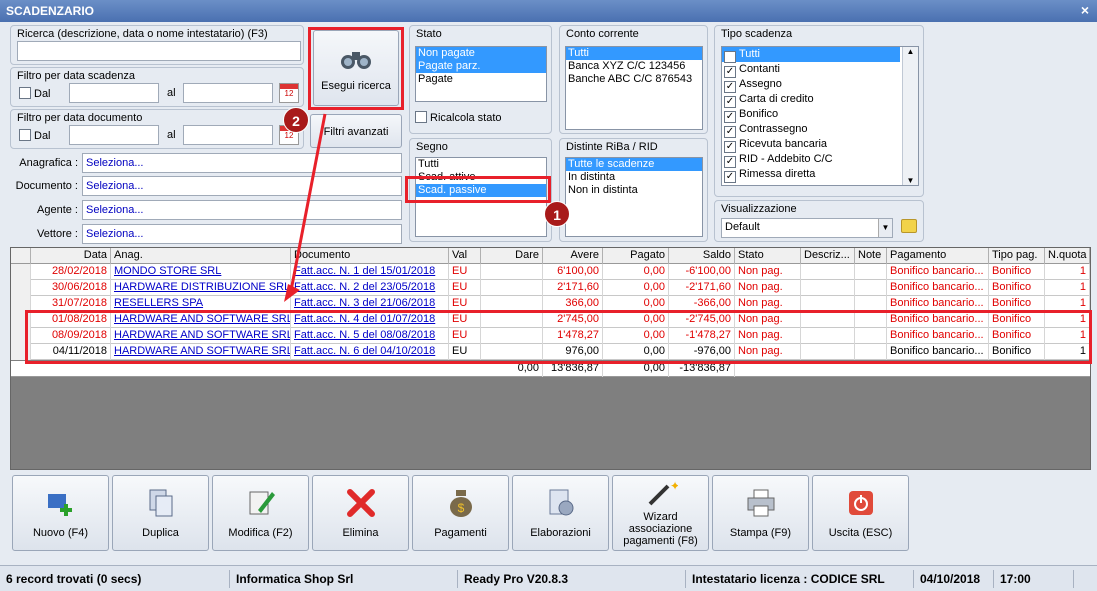 Image resolution: width=1097 pixels, height=591 pixels. What do you see at coordinates (260, 513) in the screenshot?
I see `modifica-button: Modifica (F2)` at bounding box center [260, 513].